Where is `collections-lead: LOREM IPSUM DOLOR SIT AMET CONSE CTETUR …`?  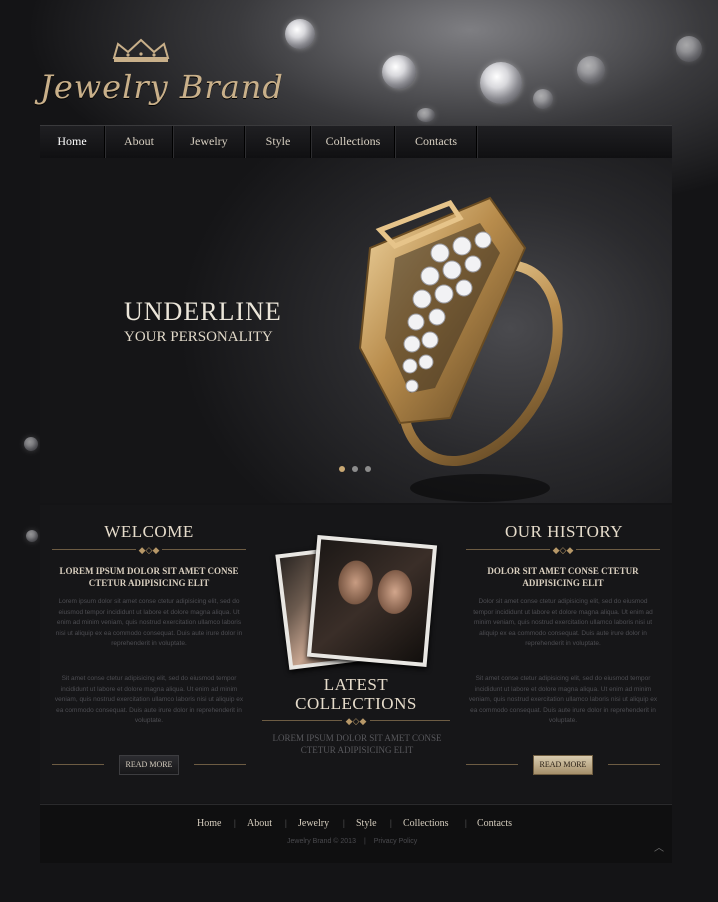 collections-lead: LOREM IPSUM DOLOR SIT AMET CONSE CTETUR … is located at coordinates (357, 744).